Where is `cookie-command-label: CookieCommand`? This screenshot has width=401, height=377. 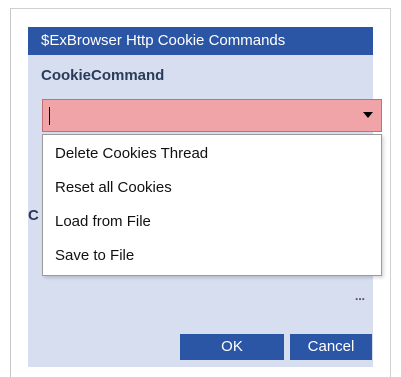 cookie-command-label: CookieCommand is located at coordinates (103, 75).